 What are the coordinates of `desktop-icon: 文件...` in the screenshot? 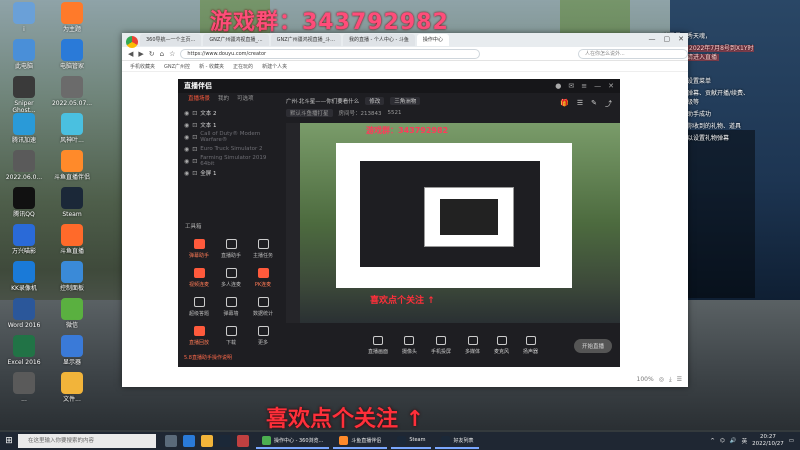 It's located at (72, 387).